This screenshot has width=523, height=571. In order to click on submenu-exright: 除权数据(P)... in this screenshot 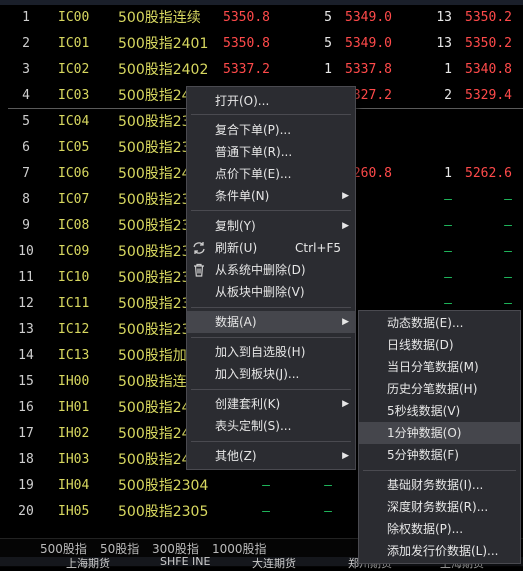, I will do `click(439, 529)`.